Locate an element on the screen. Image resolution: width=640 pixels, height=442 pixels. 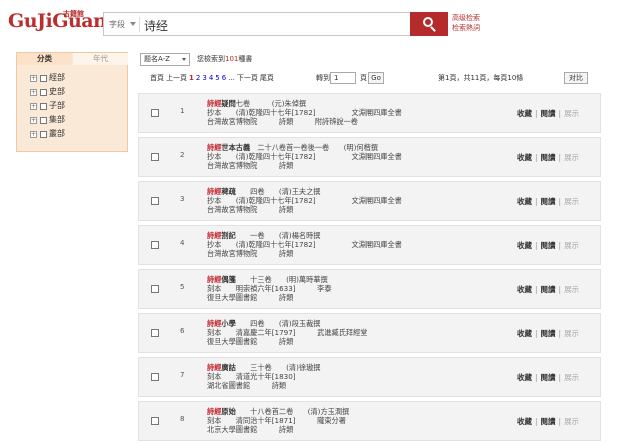
advanced-search-link: 高级检索 is located at coordinates (466, 18).